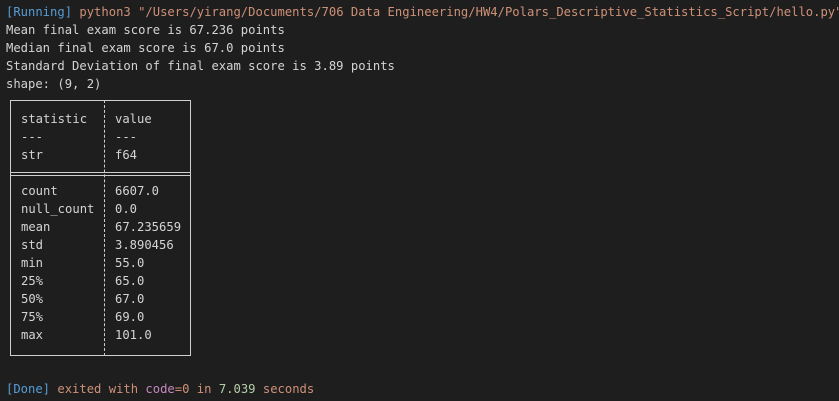 This screenshot has width=839, height=401. I want to click on exit-code-value: =0, so click(182, 389).